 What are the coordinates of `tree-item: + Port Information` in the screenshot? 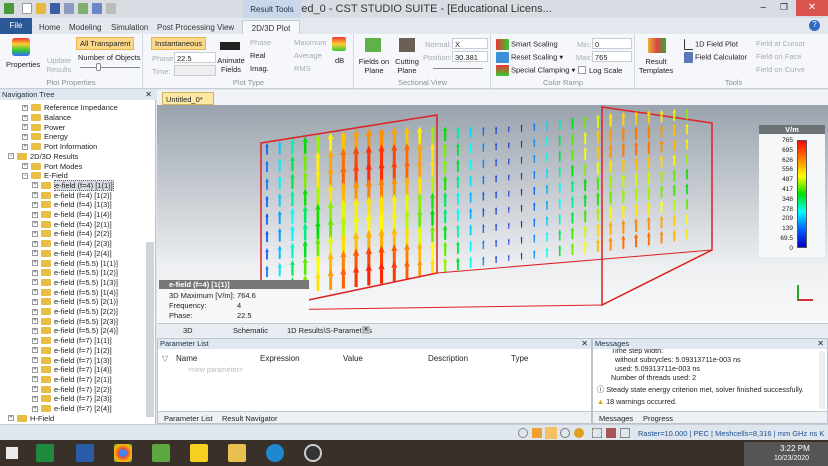 It's located at (59, 147).